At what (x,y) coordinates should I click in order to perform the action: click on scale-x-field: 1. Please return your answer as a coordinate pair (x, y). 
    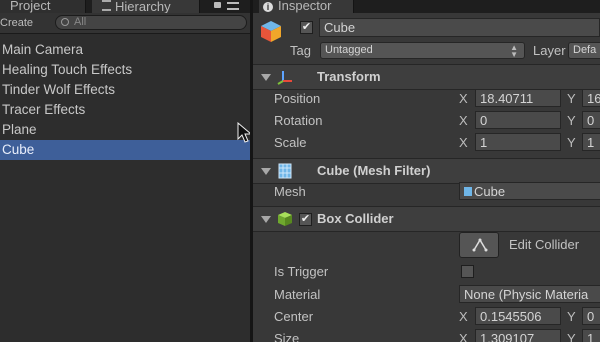
    Looking at the image, I should click on (518, 142).